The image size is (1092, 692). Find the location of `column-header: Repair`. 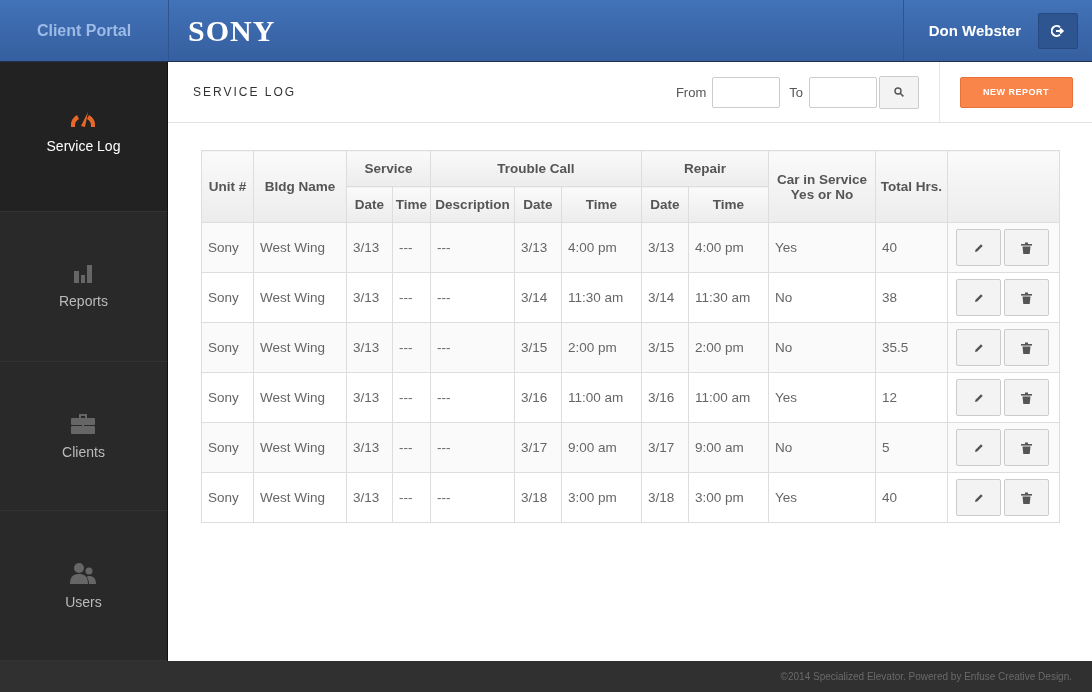

column-header: Repair is located at coordinates (705, 168).